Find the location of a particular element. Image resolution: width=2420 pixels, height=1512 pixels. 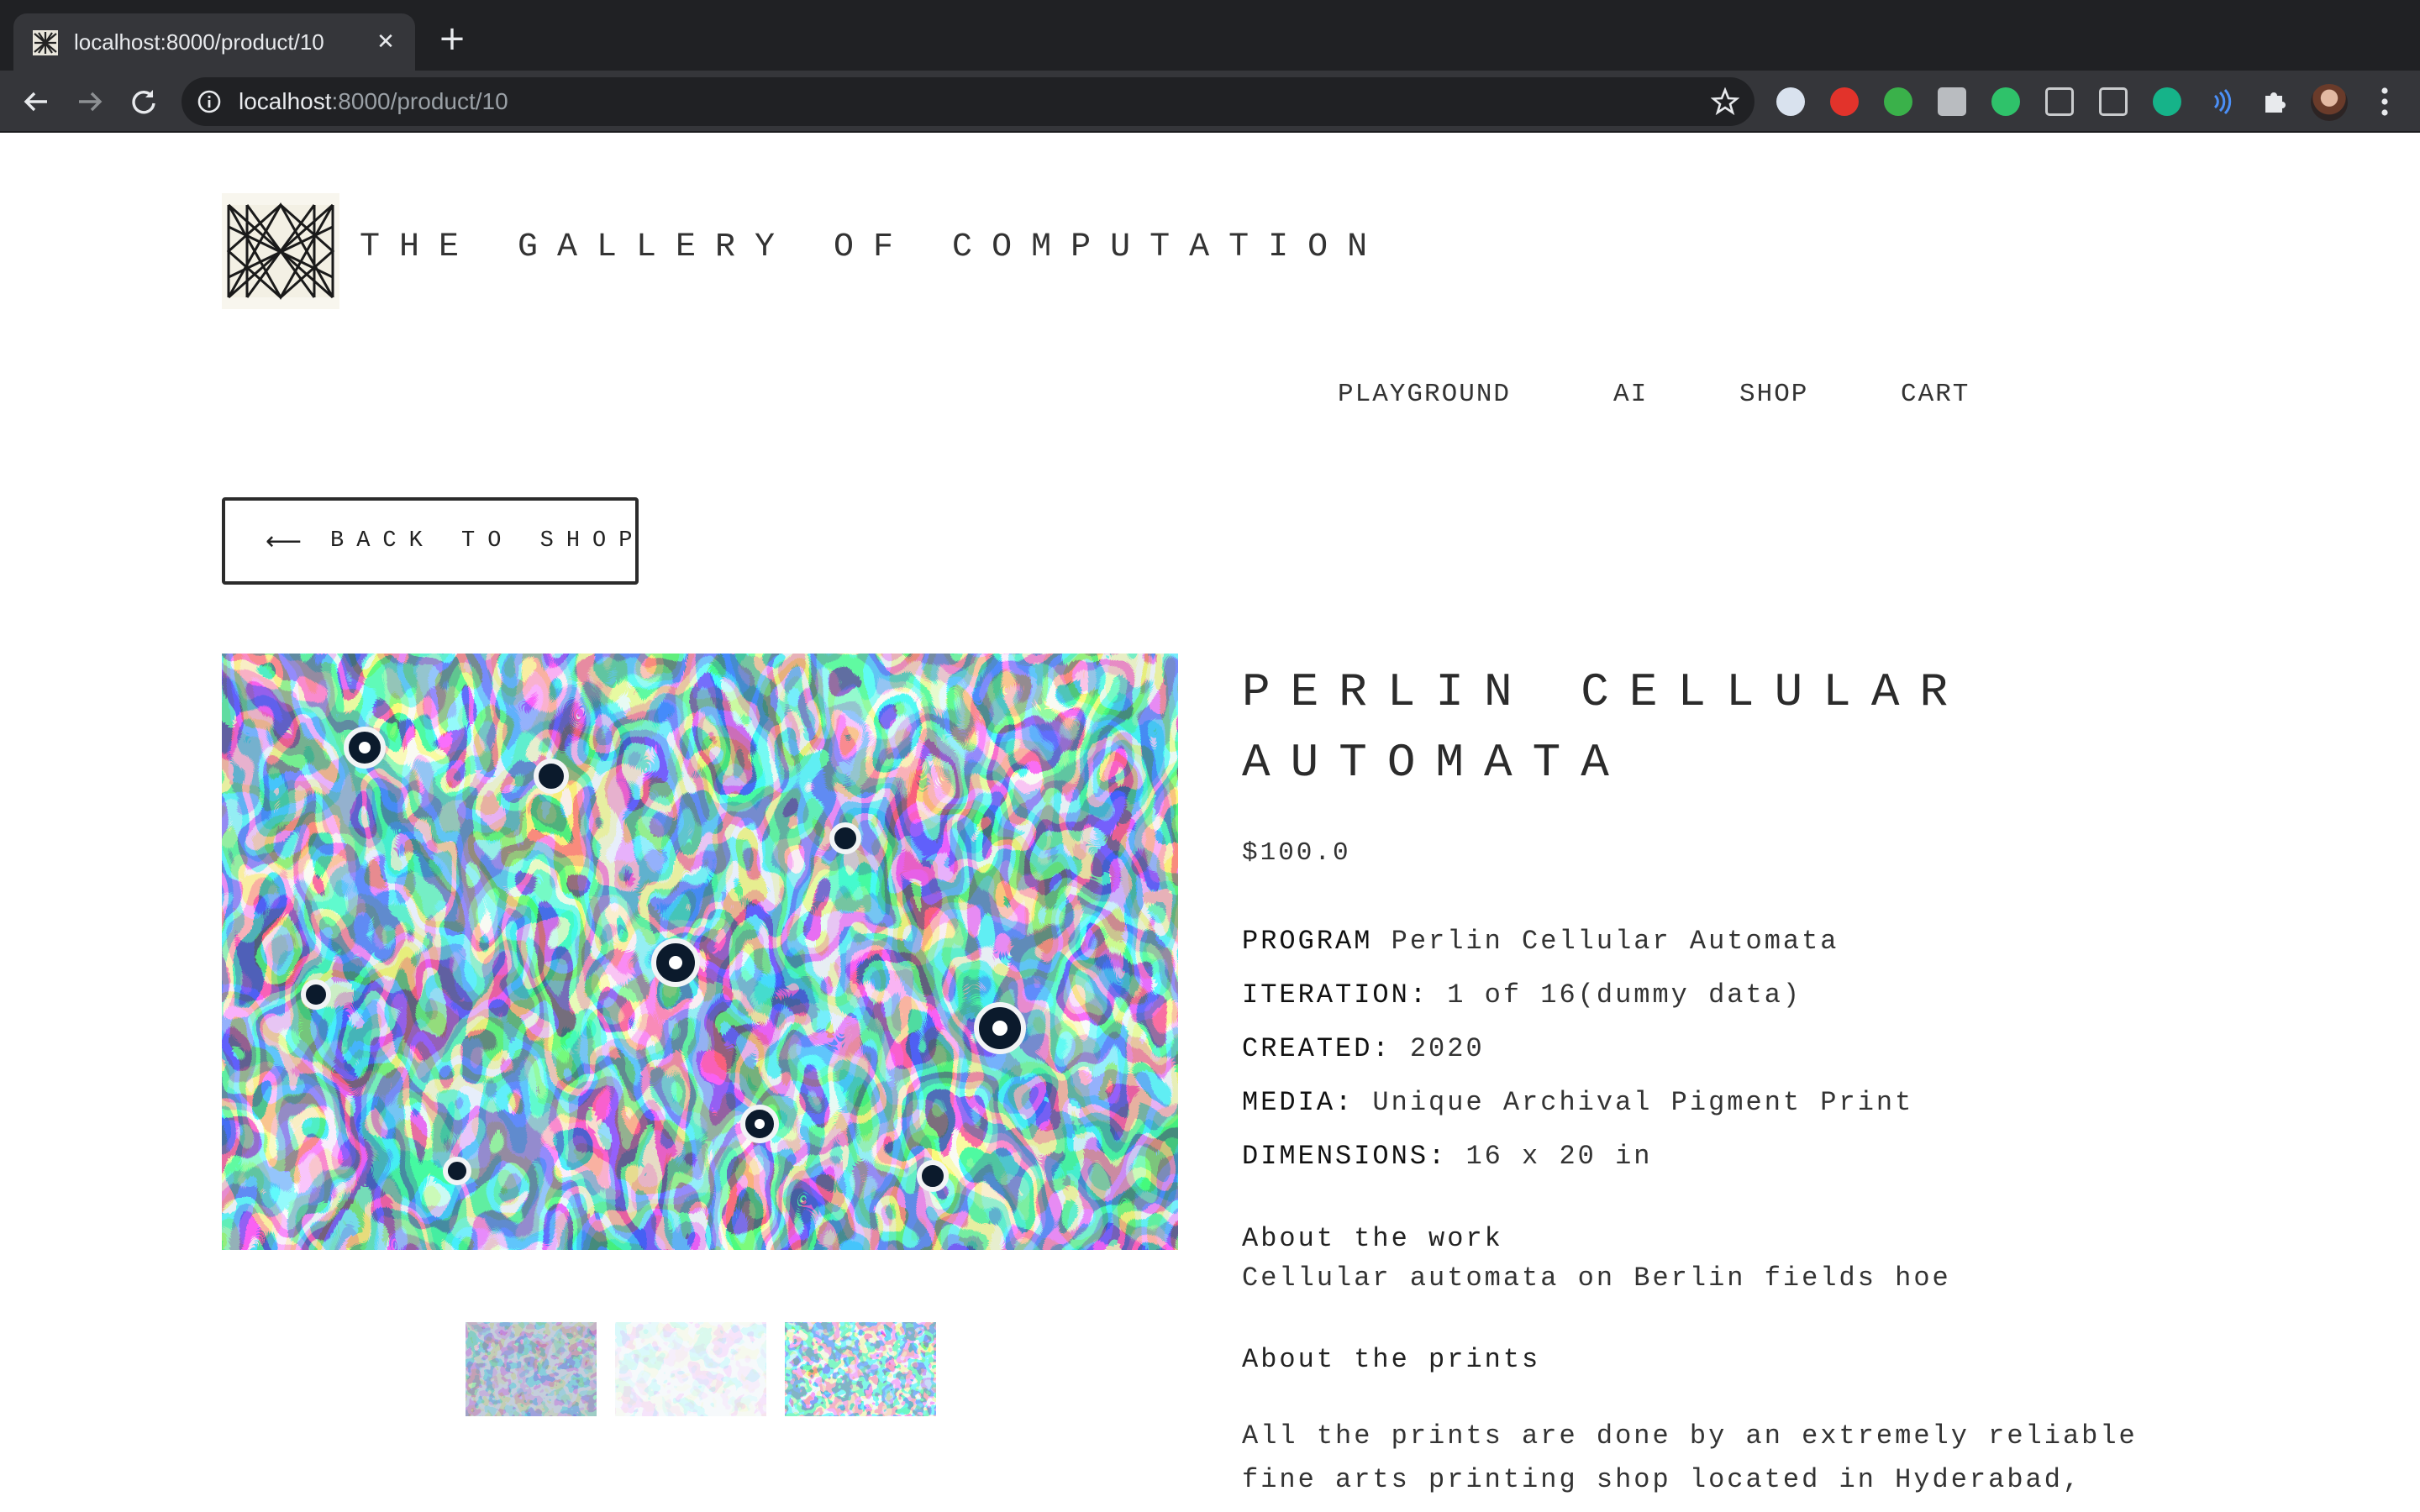

spec-iteration: ITERATION: 1 of 16(dummy data) is located at coordinates (1522, 995).